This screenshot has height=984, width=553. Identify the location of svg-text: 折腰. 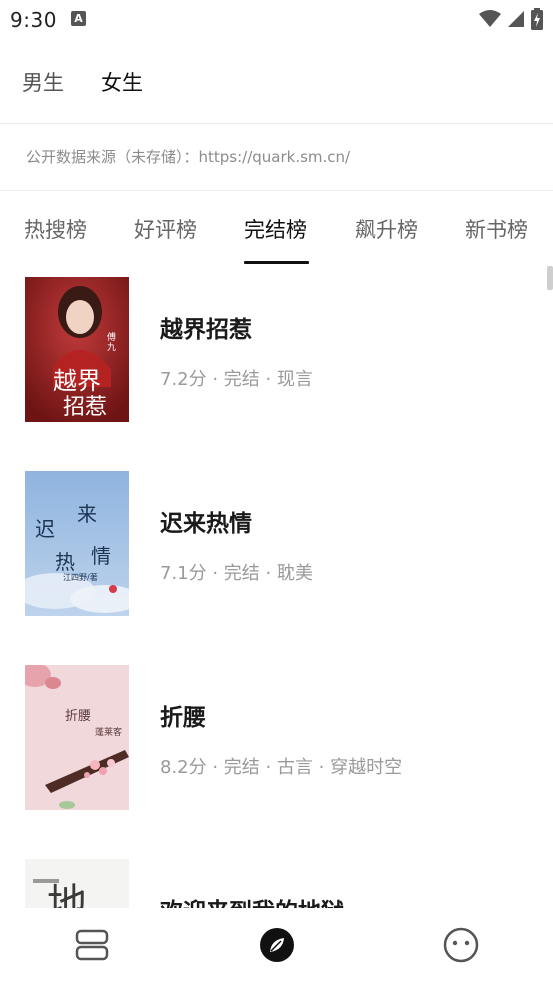
(78, 716).